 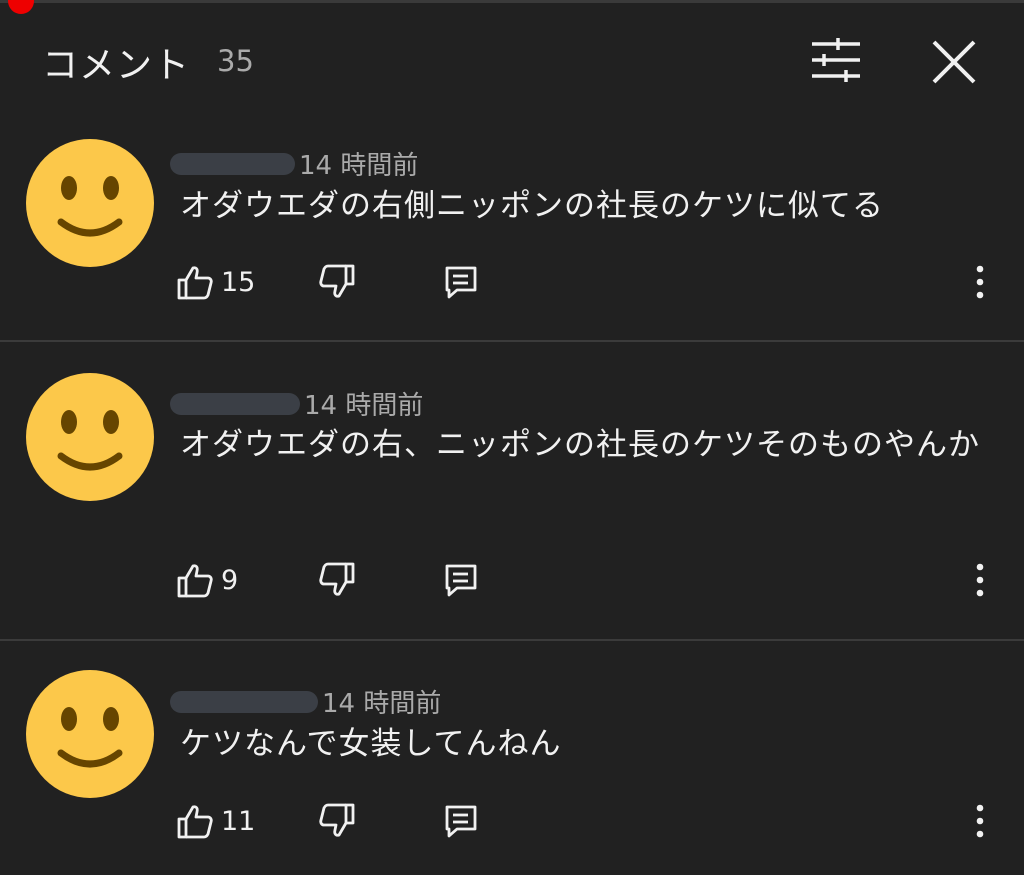 I want to click on like-count: 11, so click(x=238, y=821).